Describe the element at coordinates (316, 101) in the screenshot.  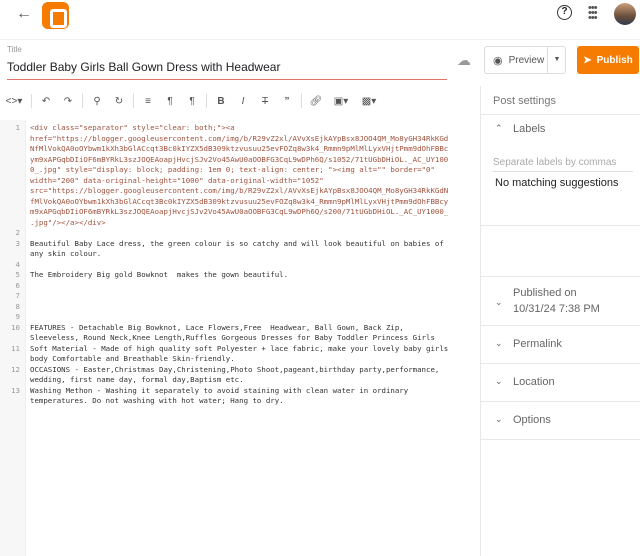
I see `link-icon: 🔗︎` at that location.